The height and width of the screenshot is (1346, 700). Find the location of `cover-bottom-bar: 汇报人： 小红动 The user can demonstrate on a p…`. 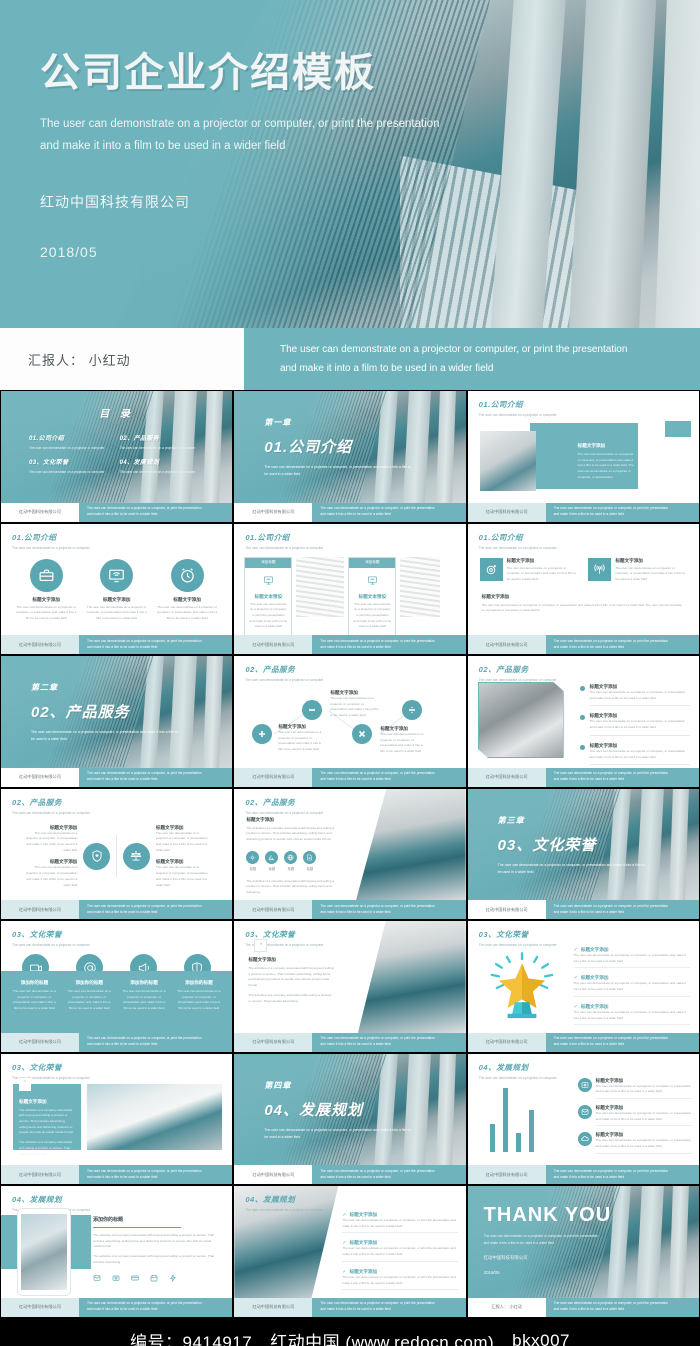

cover-bottom-bar: 汇报人： 小红动 The user can demonstrate on a p… is located at coordinates (350, 359).